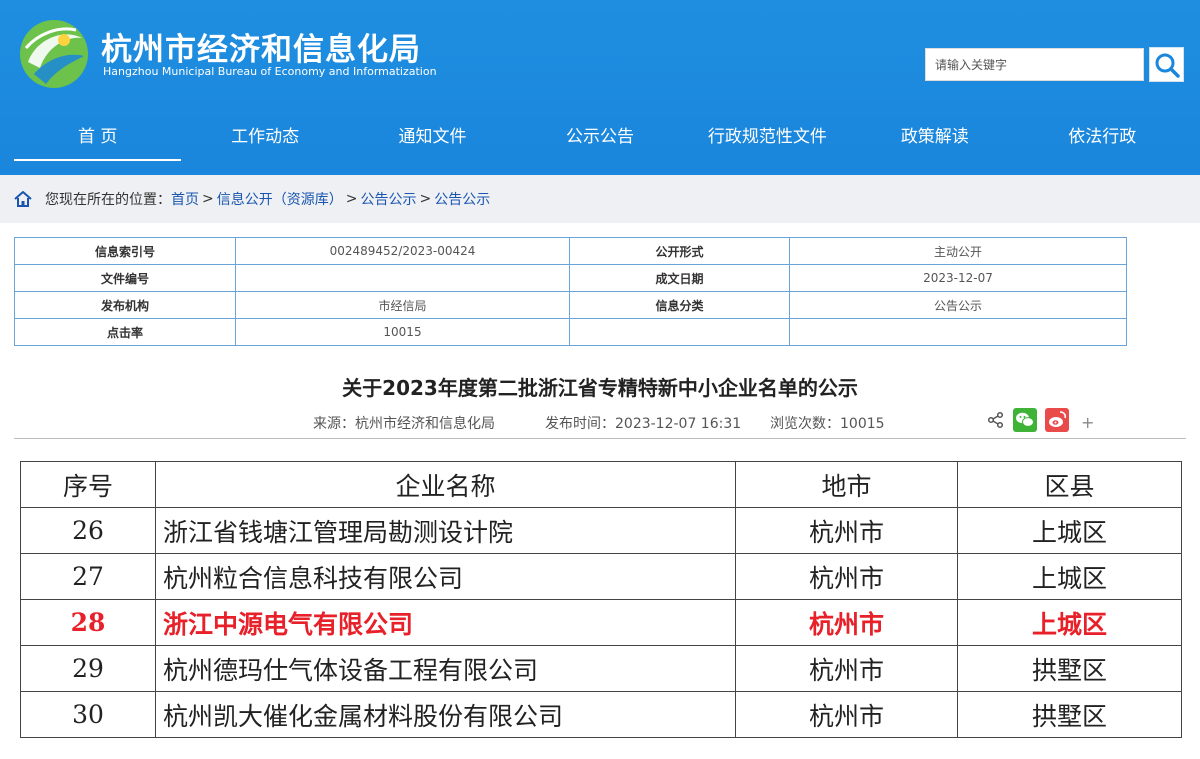 This screenshot has width=1200, height=759. What do you see at coordinates (445, 530) in the screenshot?
I see `row-enterprise-name: 浙江省钱塘江管理局勘测设计院` at bounding box center [445, 530].